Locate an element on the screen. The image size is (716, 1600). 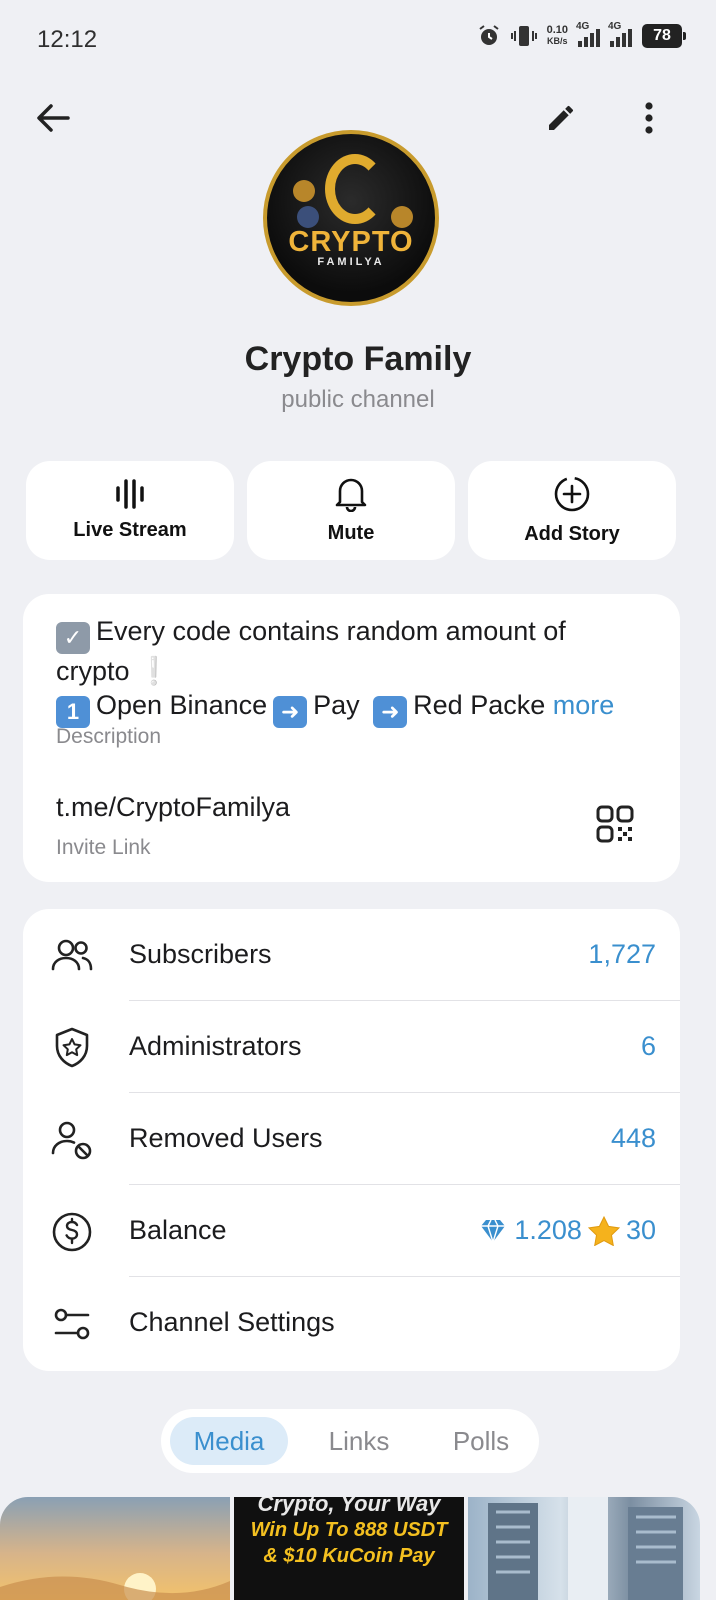
invite-link: t.me/CryptoFamilya is located at coordinates (173, 807).